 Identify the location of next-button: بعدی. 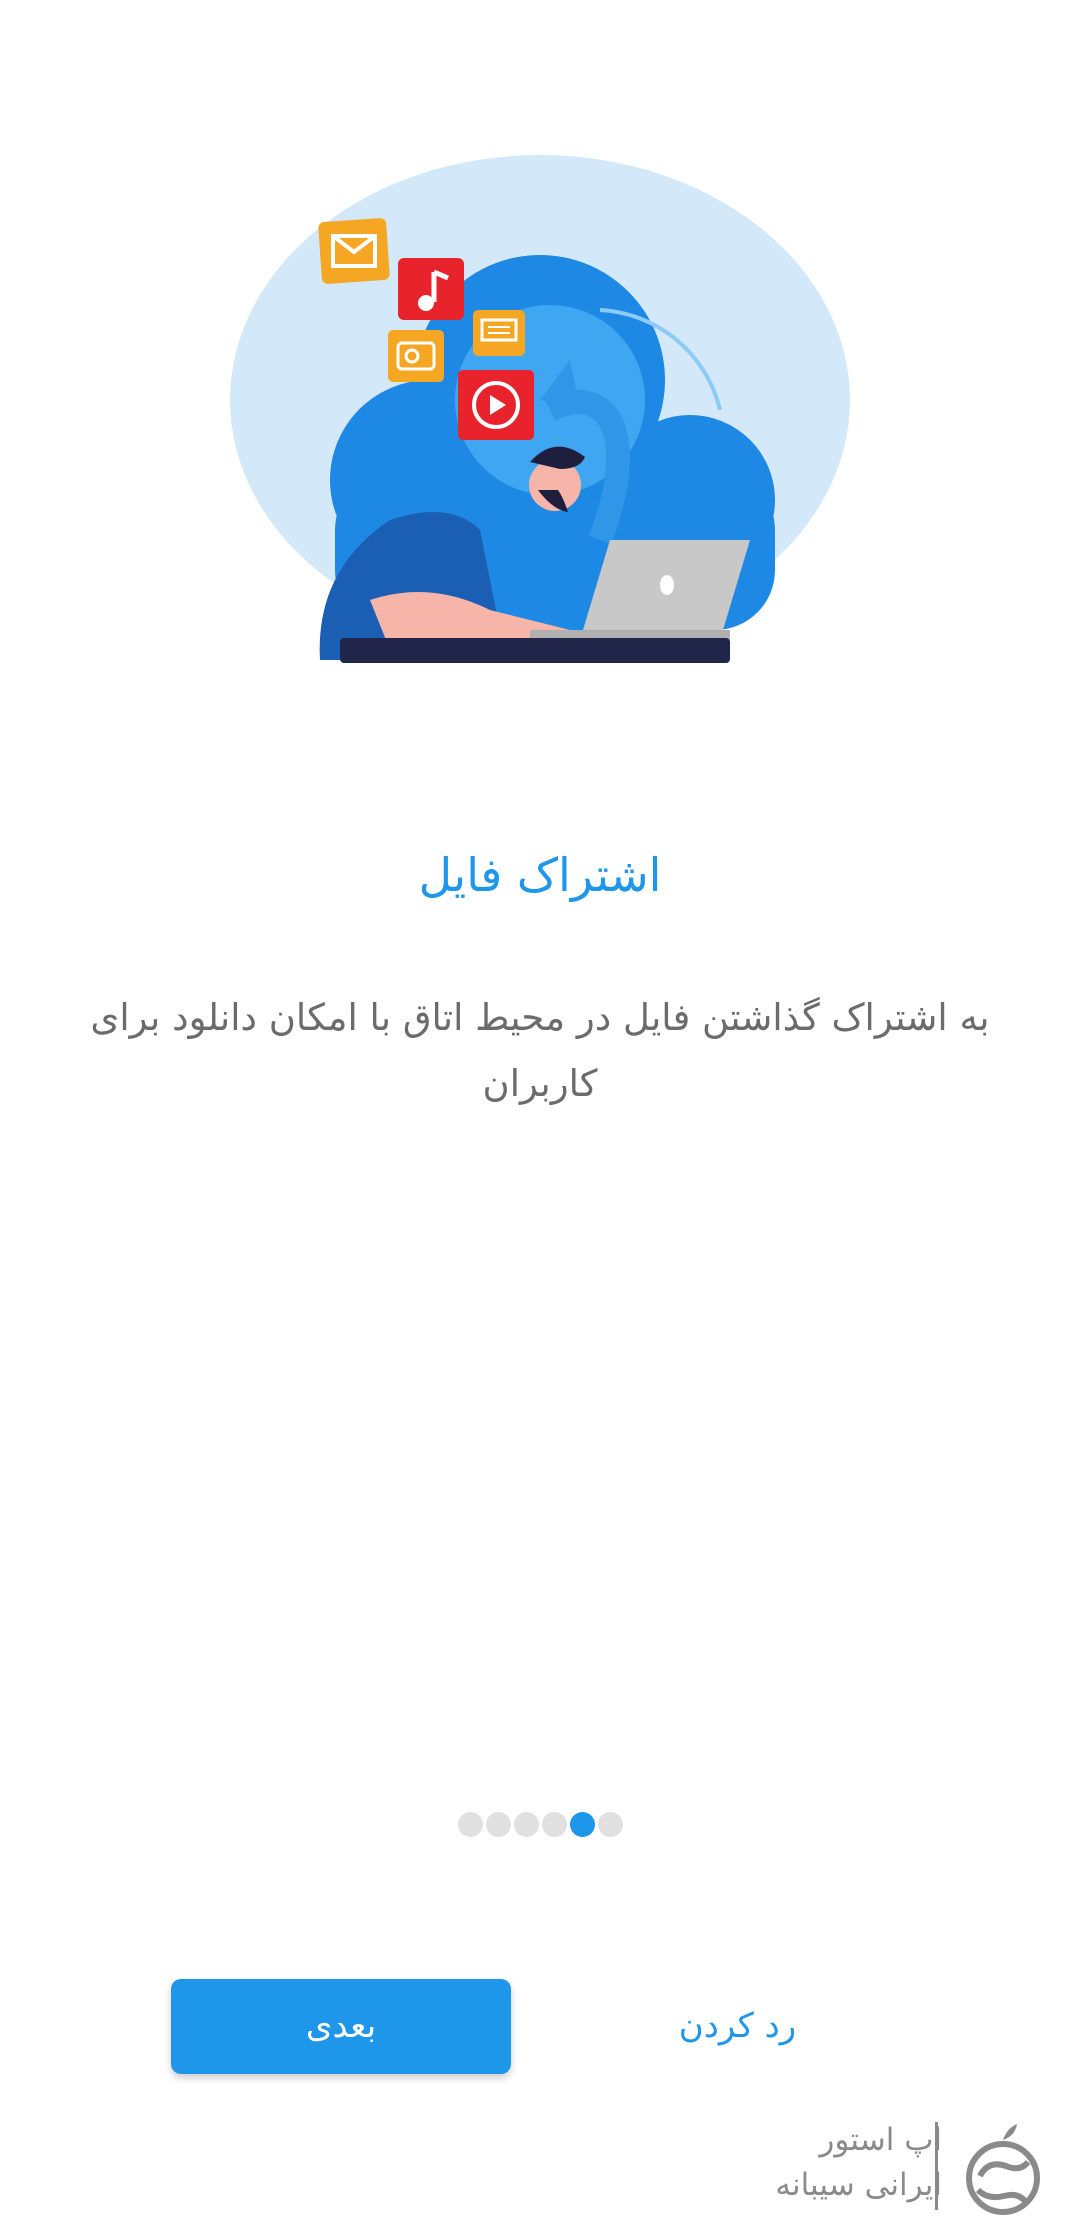
(341, 2026).